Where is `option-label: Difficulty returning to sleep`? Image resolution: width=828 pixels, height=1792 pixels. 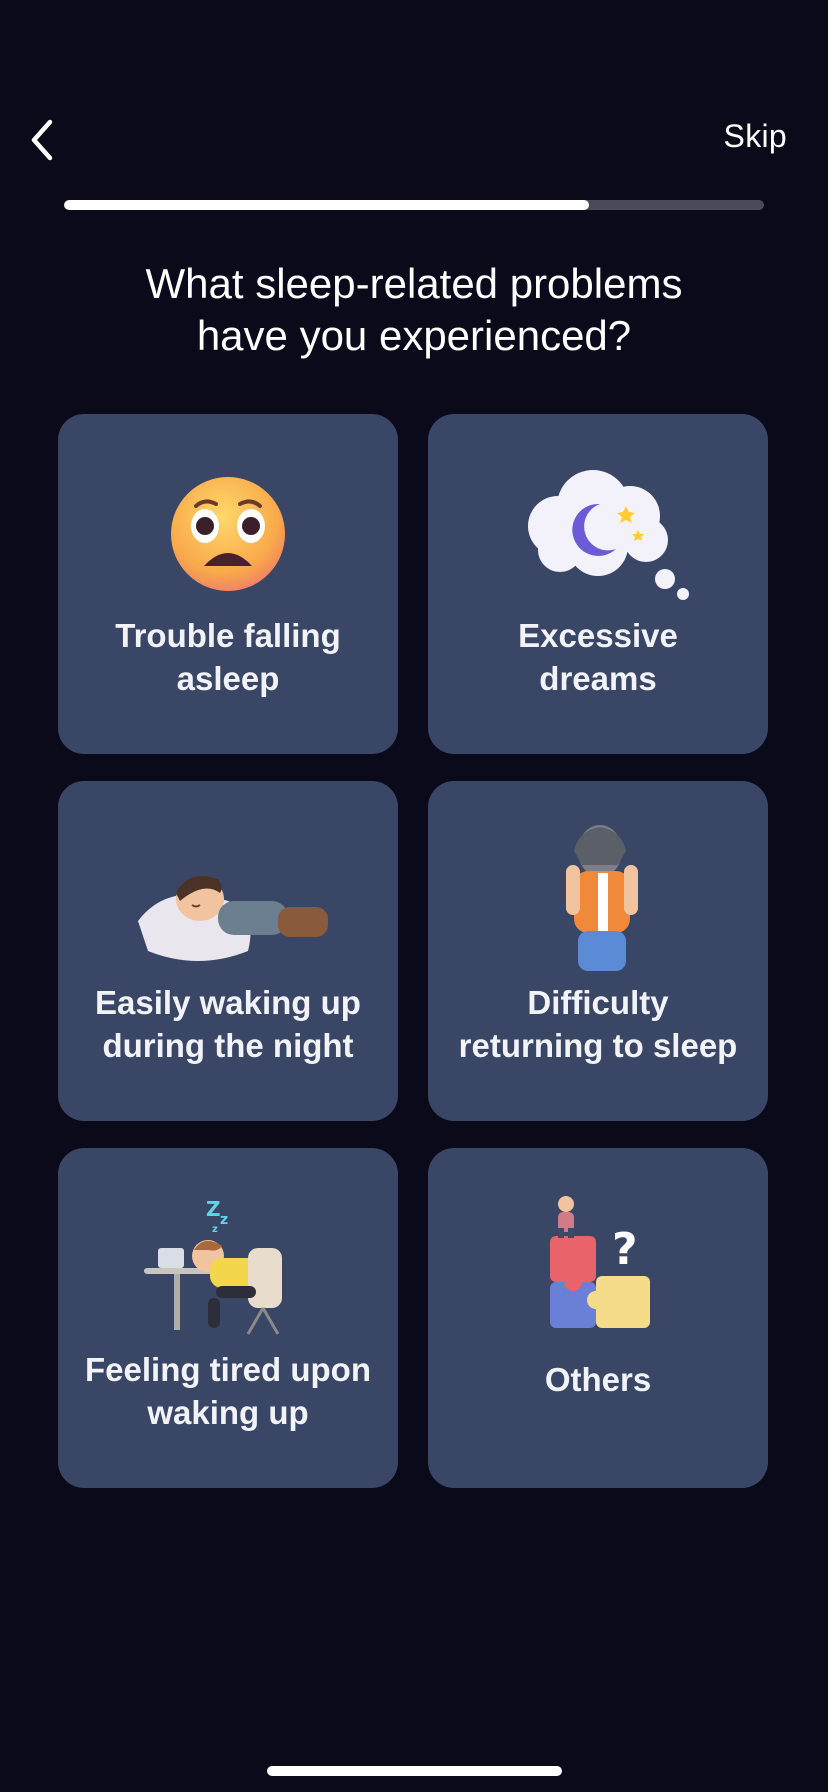 option-label: Difficulty returning to sleep is located at coordinates (598, 1024).